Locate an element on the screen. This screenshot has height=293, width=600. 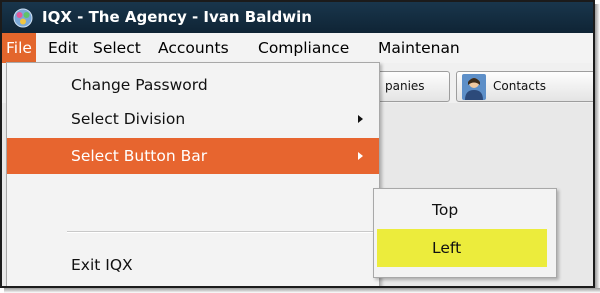
button-bar-submenu: Top Left is located at coordinates (465, 233).